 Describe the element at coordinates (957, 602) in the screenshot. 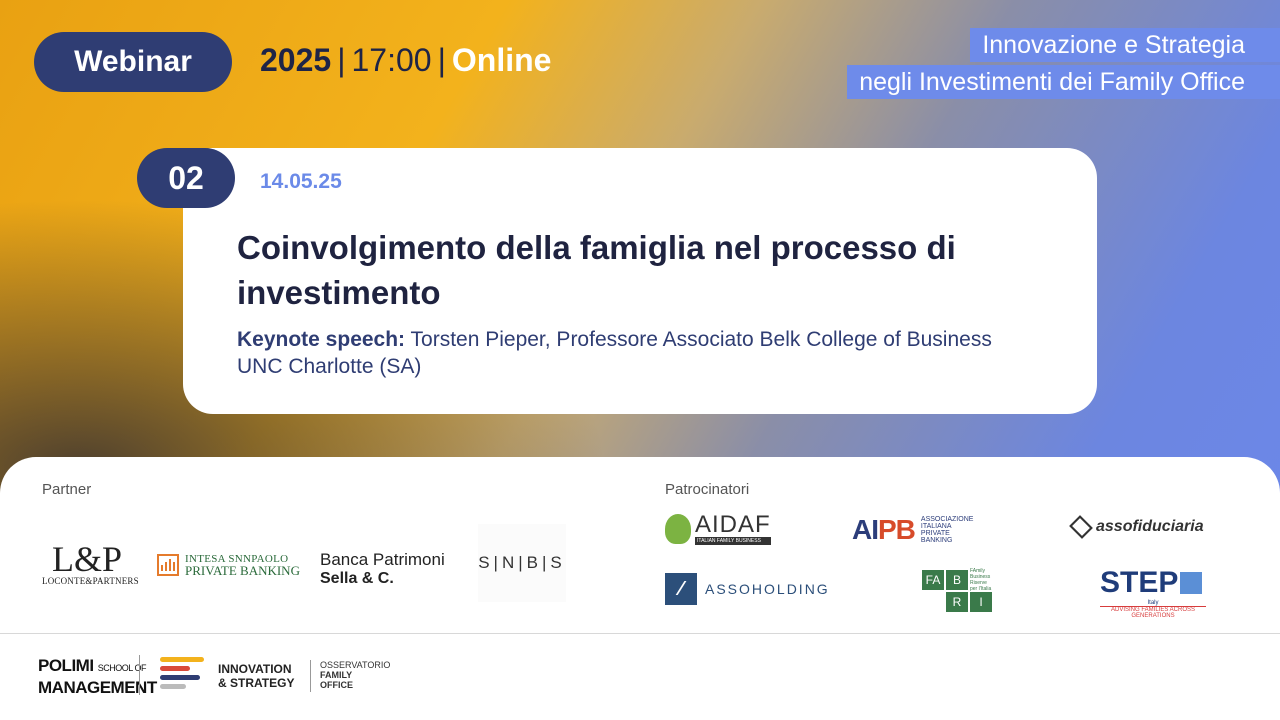

I see `fabri-cell: R` at that location.